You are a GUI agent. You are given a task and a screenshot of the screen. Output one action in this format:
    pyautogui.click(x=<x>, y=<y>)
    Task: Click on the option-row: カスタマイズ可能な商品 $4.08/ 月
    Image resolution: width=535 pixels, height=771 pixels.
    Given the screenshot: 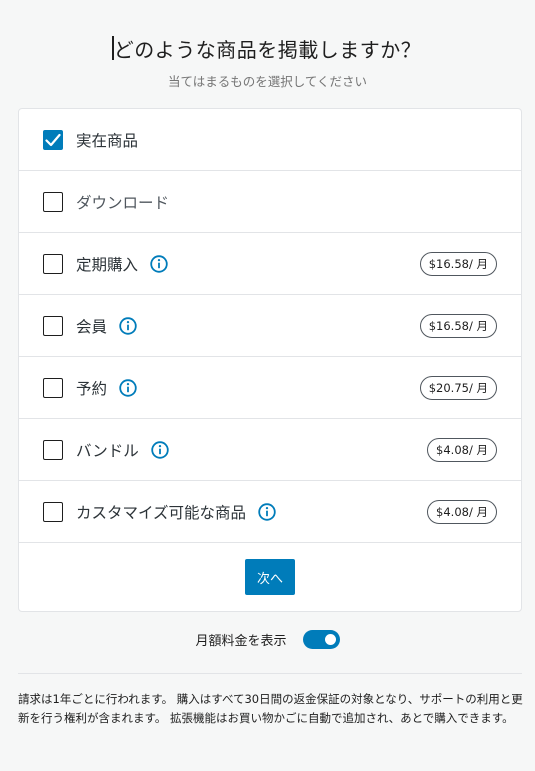 What is the action you would take?
    pyautogui.click(x=270, y=512)
    